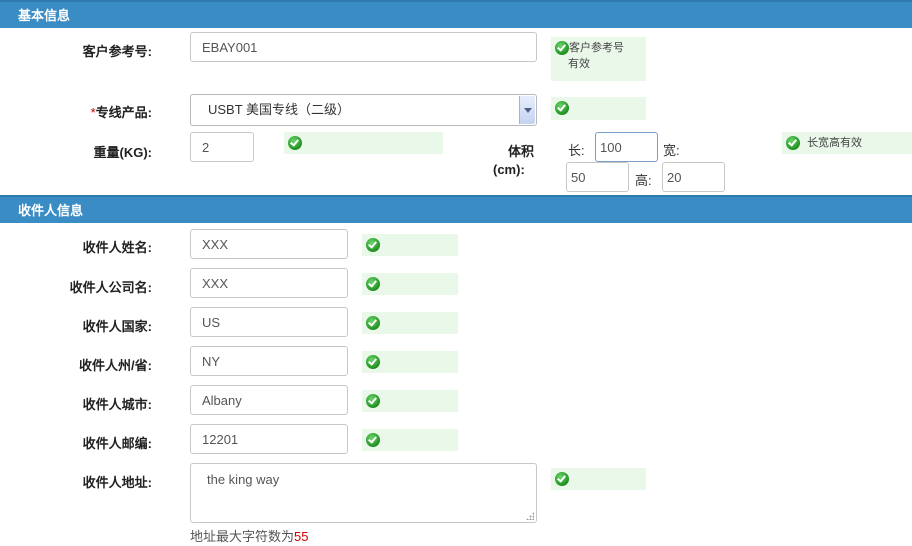  Describe the element at coordinates (363, 493) in the screenshot. I see `recipient-address-textarea: the king way` at that location.